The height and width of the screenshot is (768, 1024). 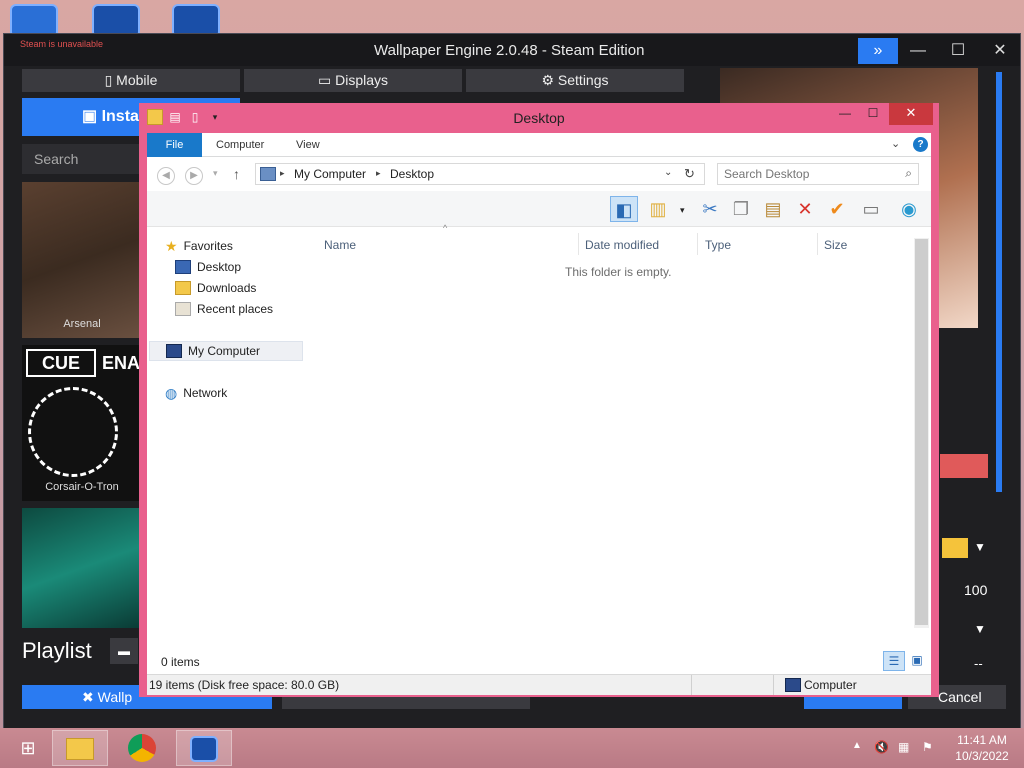 I want to click on search-input, so click(x=803, y=174).